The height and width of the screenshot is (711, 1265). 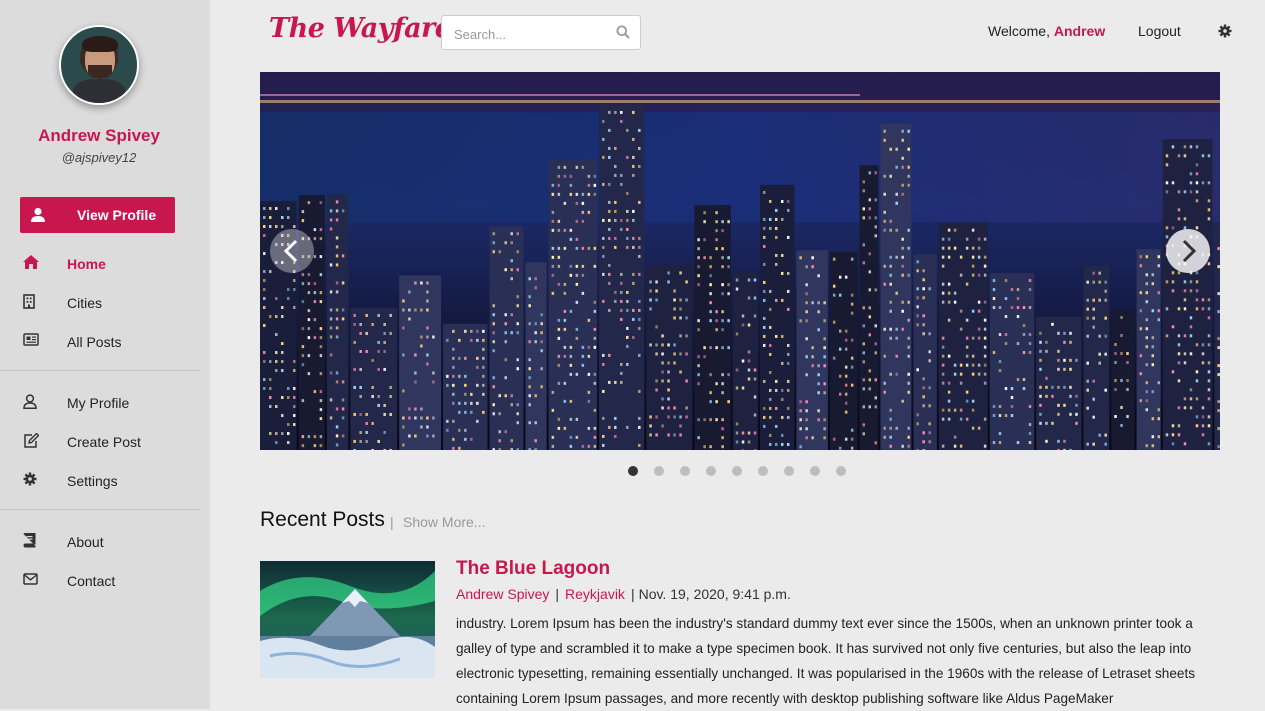 I want to click on search-box, so click(x=541, y=32).